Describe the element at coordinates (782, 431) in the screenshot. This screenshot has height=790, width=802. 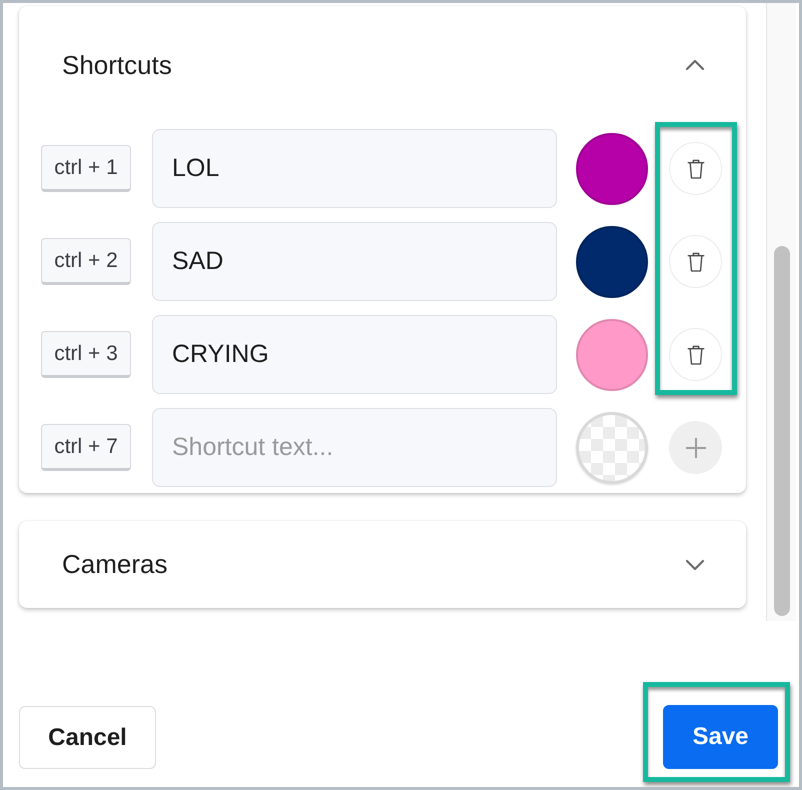
I see `scrollbar-thumb` at that location.